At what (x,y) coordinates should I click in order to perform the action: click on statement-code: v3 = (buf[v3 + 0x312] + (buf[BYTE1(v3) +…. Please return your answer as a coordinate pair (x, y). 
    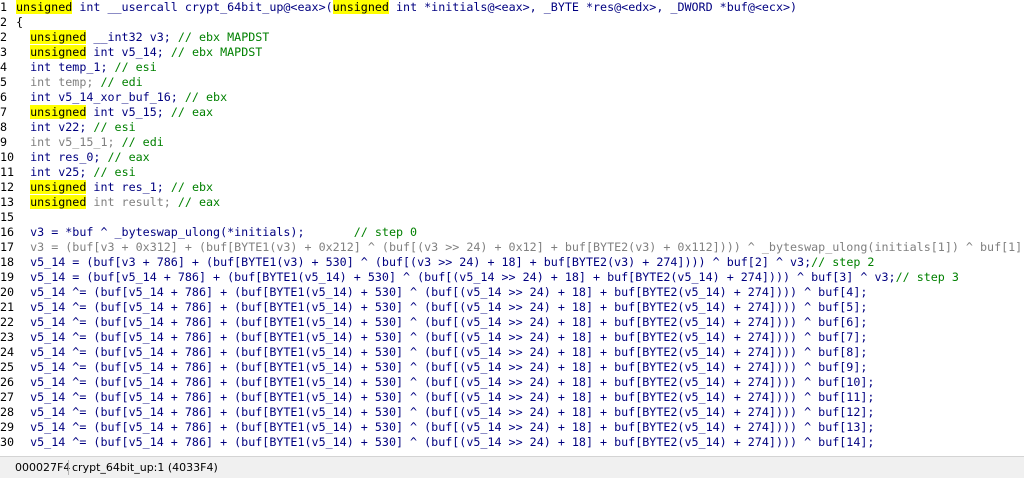
    Looking at the image, I should click on (527, 247).